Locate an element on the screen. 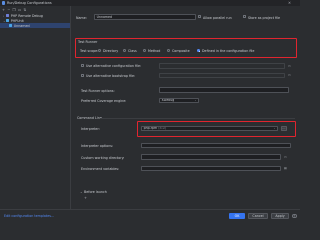 This screenshot has height=240, width=320. scope-configuration-file-radio is located at coordinates (199, 50).